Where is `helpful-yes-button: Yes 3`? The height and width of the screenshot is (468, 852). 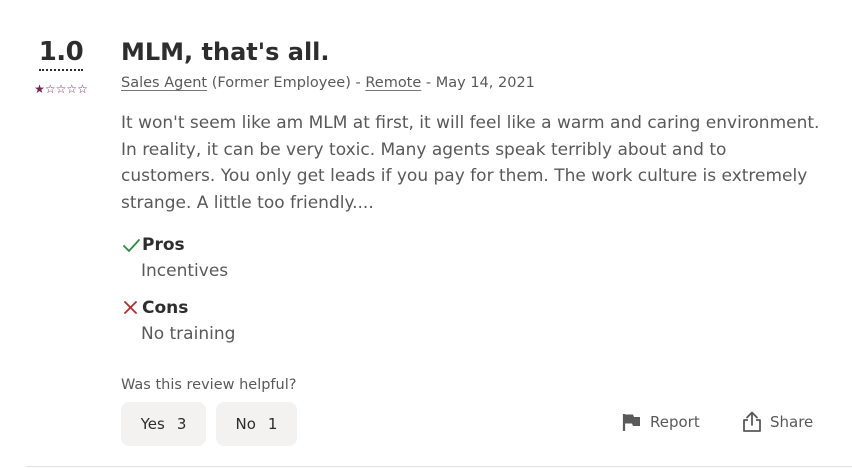
helpful-yes-button: Yes 3 is located at coordinates (163, 424).